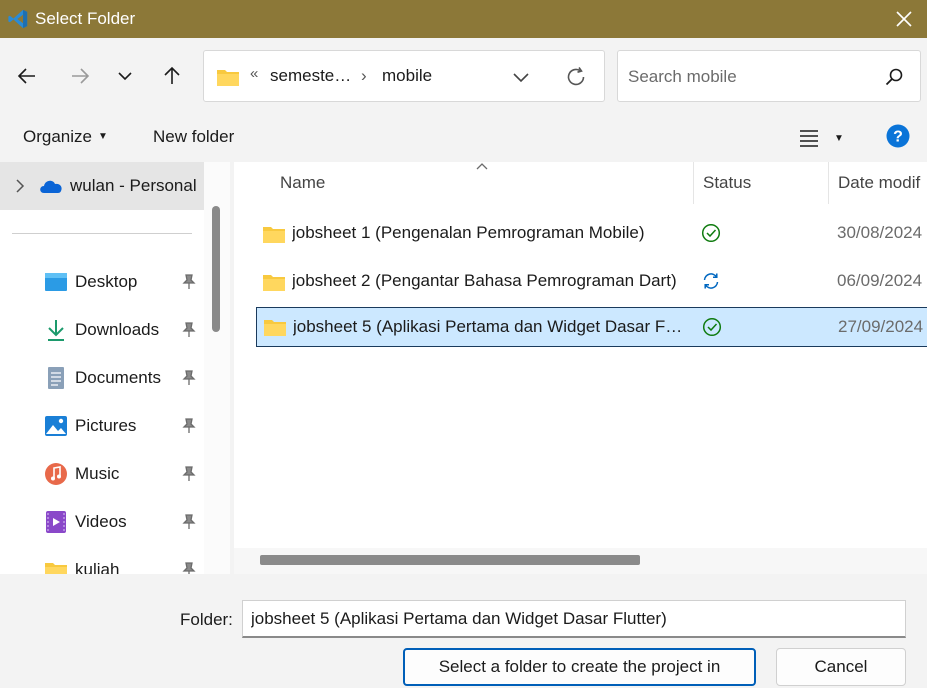  I want to click on horizontal-scrollbar, so click(580, 561).